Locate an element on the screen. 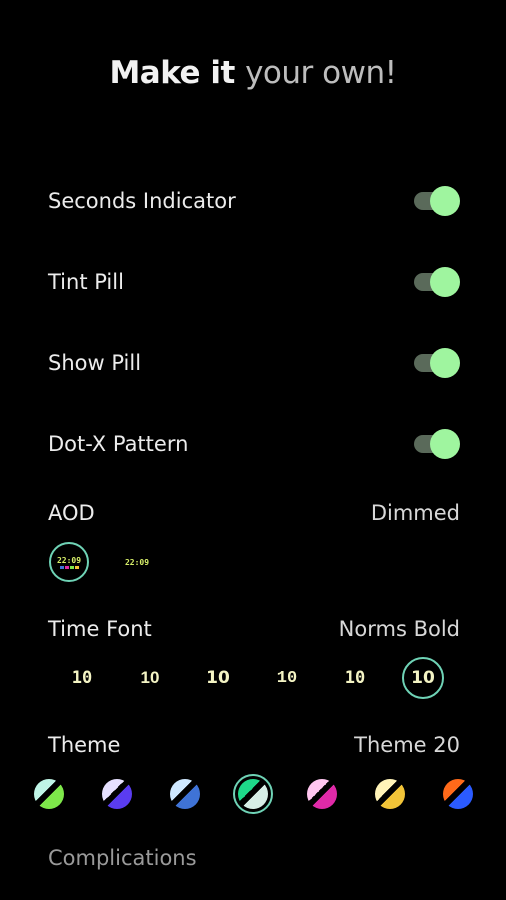  aod-value: Dimmed is located at coordinates (415, 513).